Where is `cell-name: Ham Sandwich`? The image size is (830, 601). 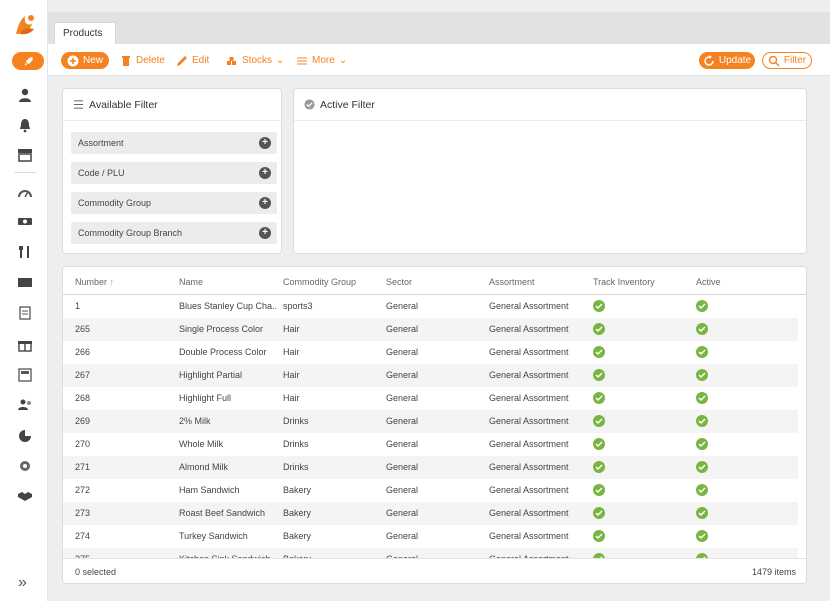
cell-name: Ham Sandwich is located at coordinates (209, 490).